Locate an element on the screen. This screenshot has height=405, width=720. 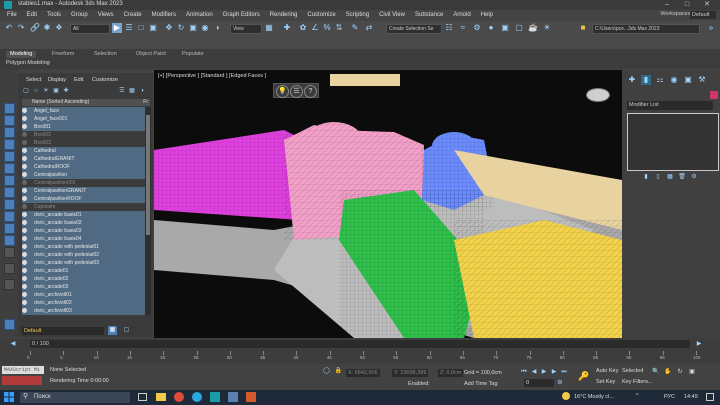
snap-toggle-icon: ✿ is located at coordinates (303, 28).